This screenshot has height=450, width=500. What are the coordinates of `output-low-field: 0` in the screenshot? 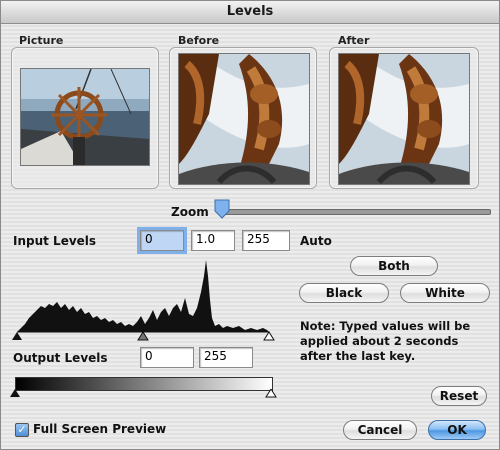 It's located at (167, 357).